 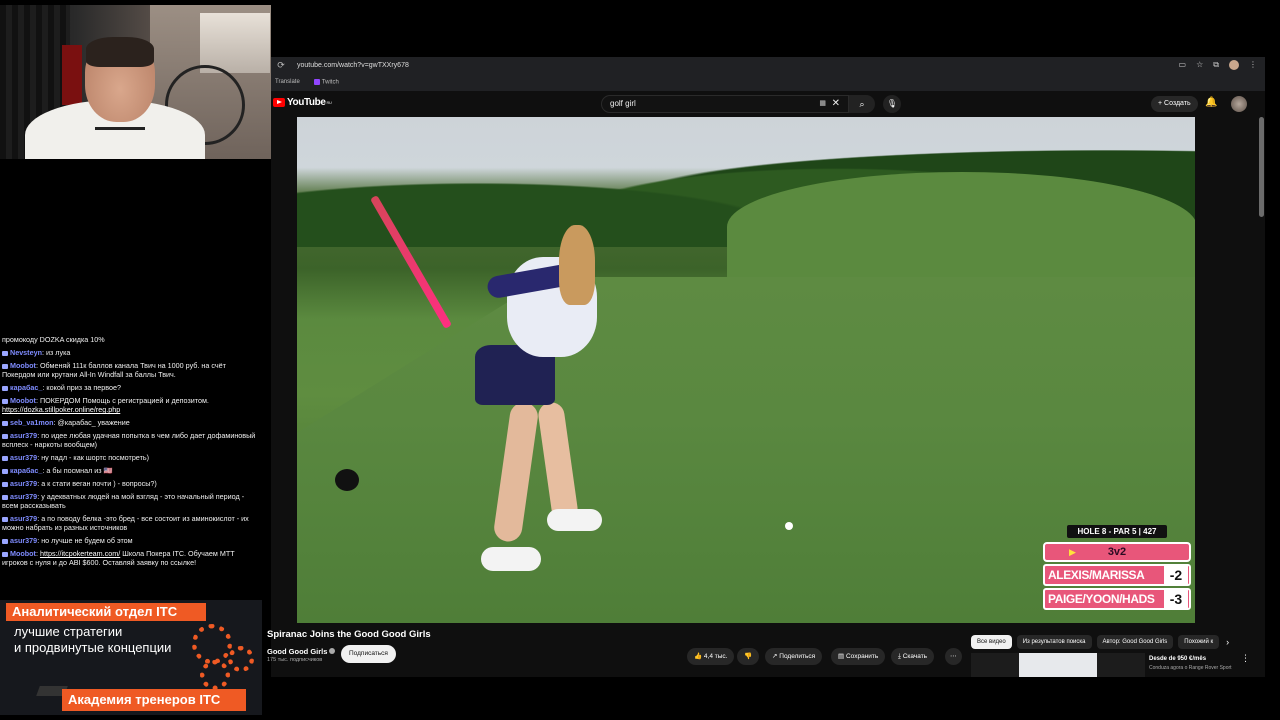 I want to click on clear-search-icon: ✕, so click(x=836, y=104).